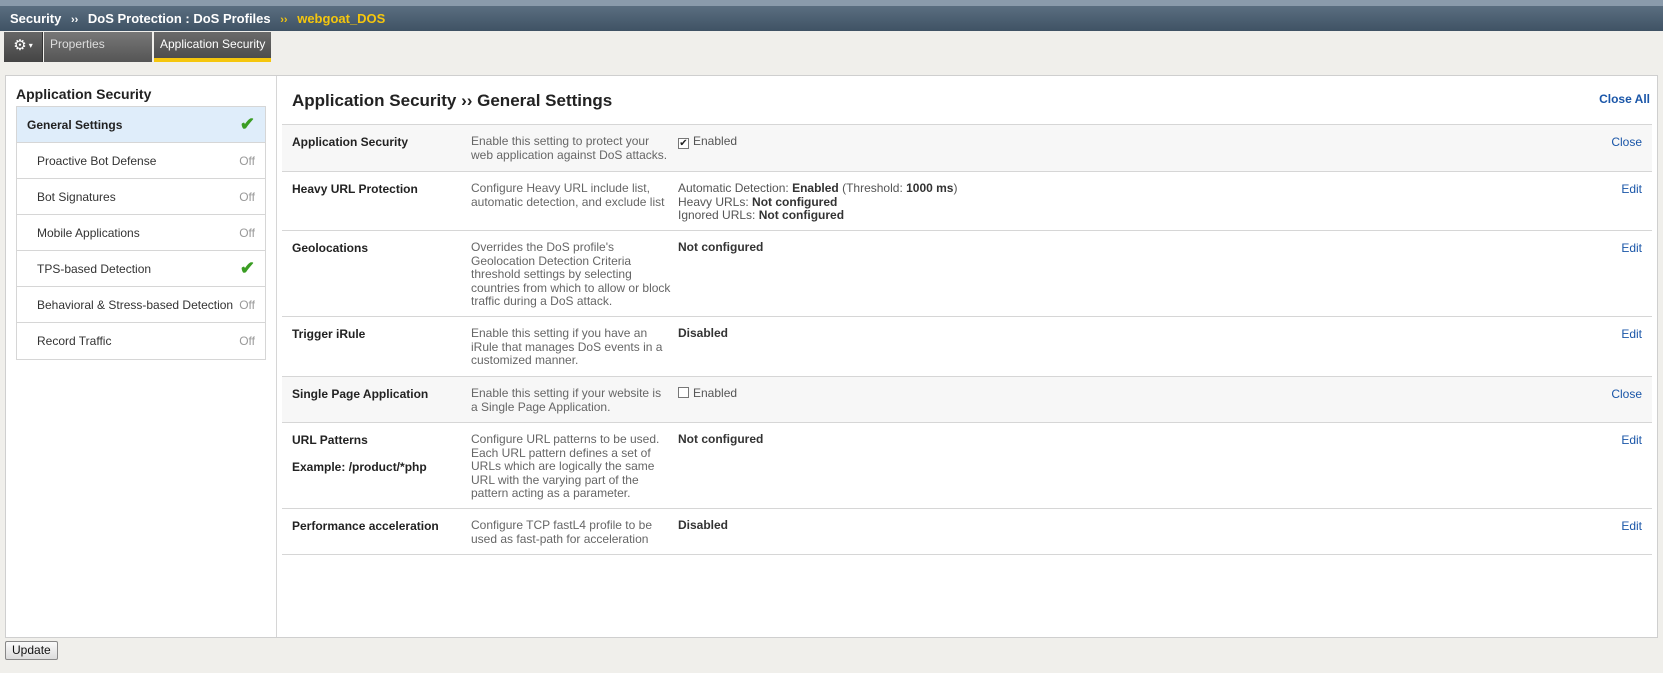 The image size is (1663, 673). I want to click on setting-name: Performance acceleration, so click(365, 526).